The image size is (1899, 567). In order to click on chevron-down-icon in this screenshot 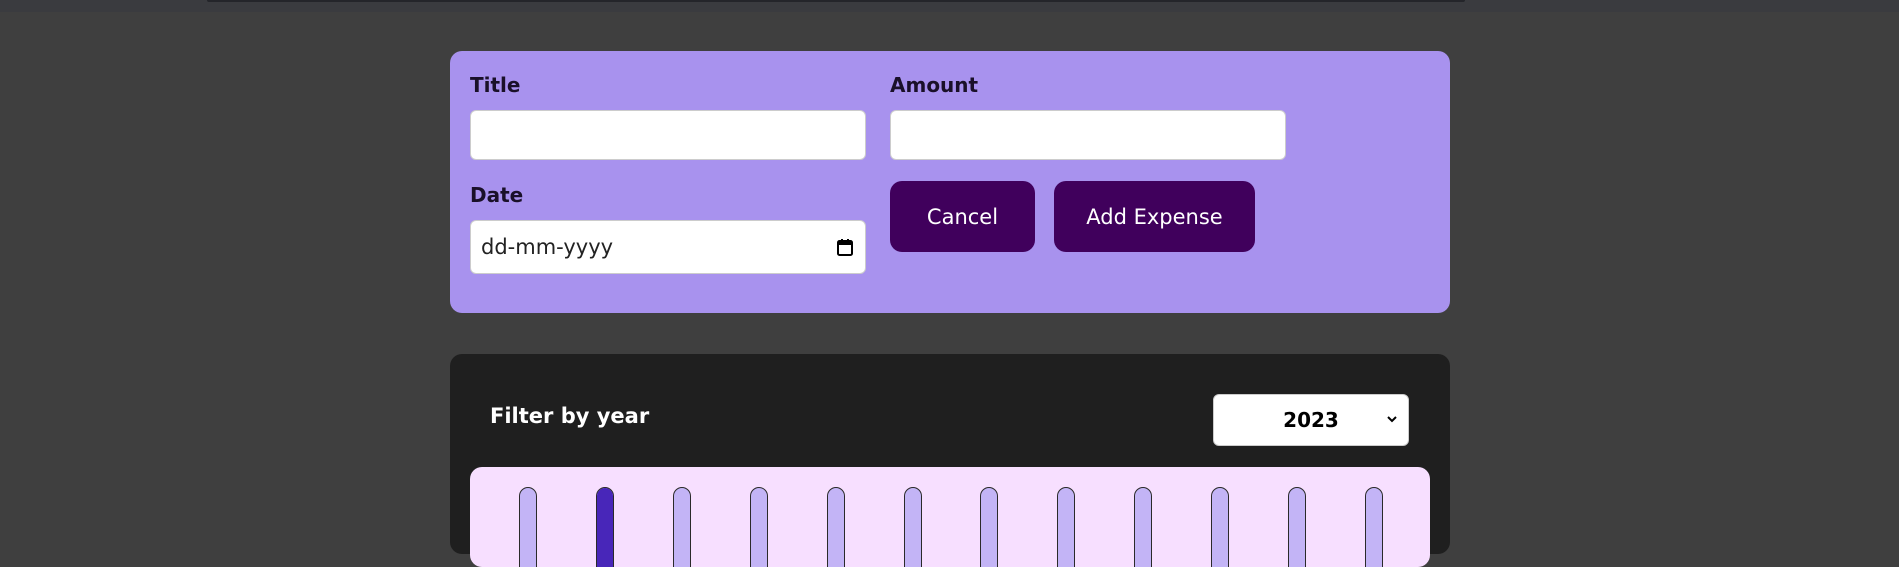, I will do `click(1392, 419)`.